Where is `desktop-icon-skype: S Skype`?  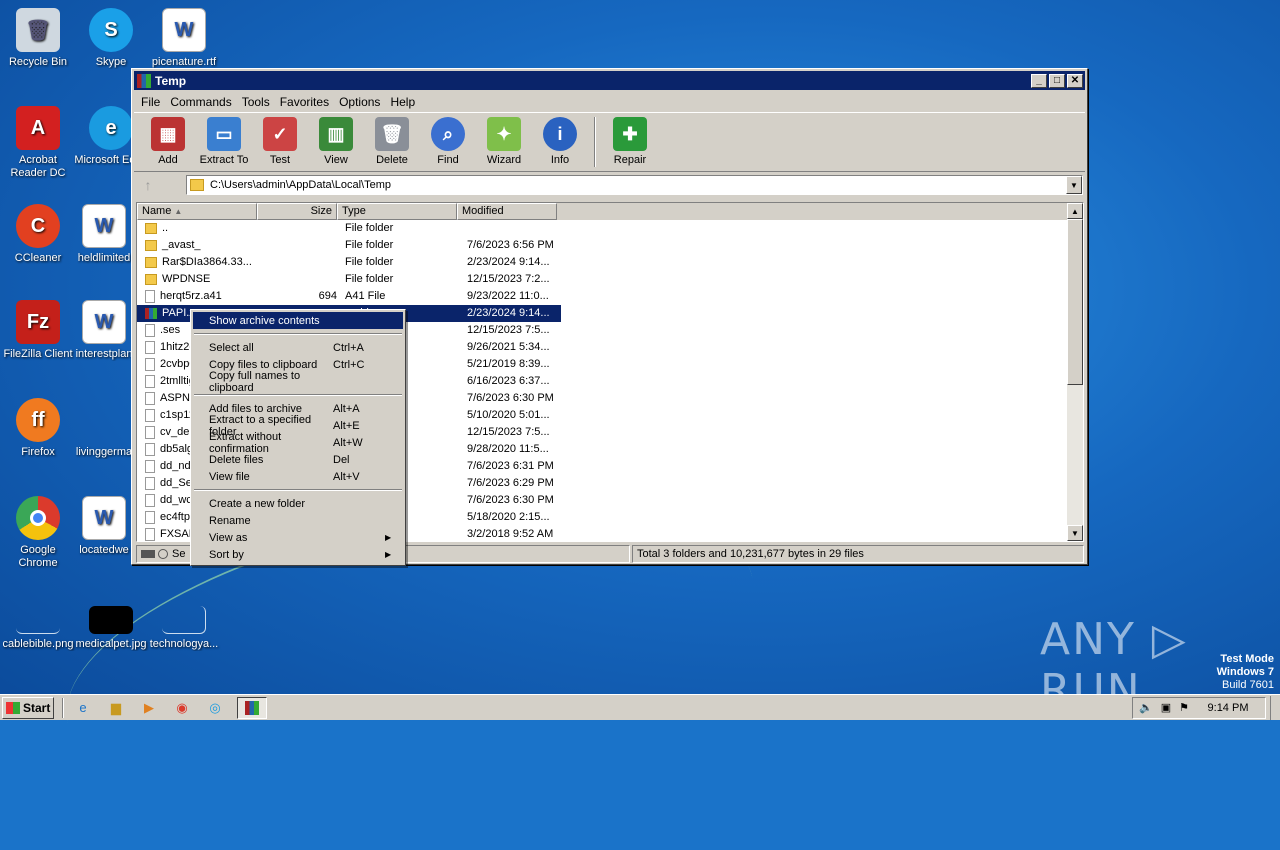
desktop-icon-skype: S Skype is located at coordinates (111, 38).